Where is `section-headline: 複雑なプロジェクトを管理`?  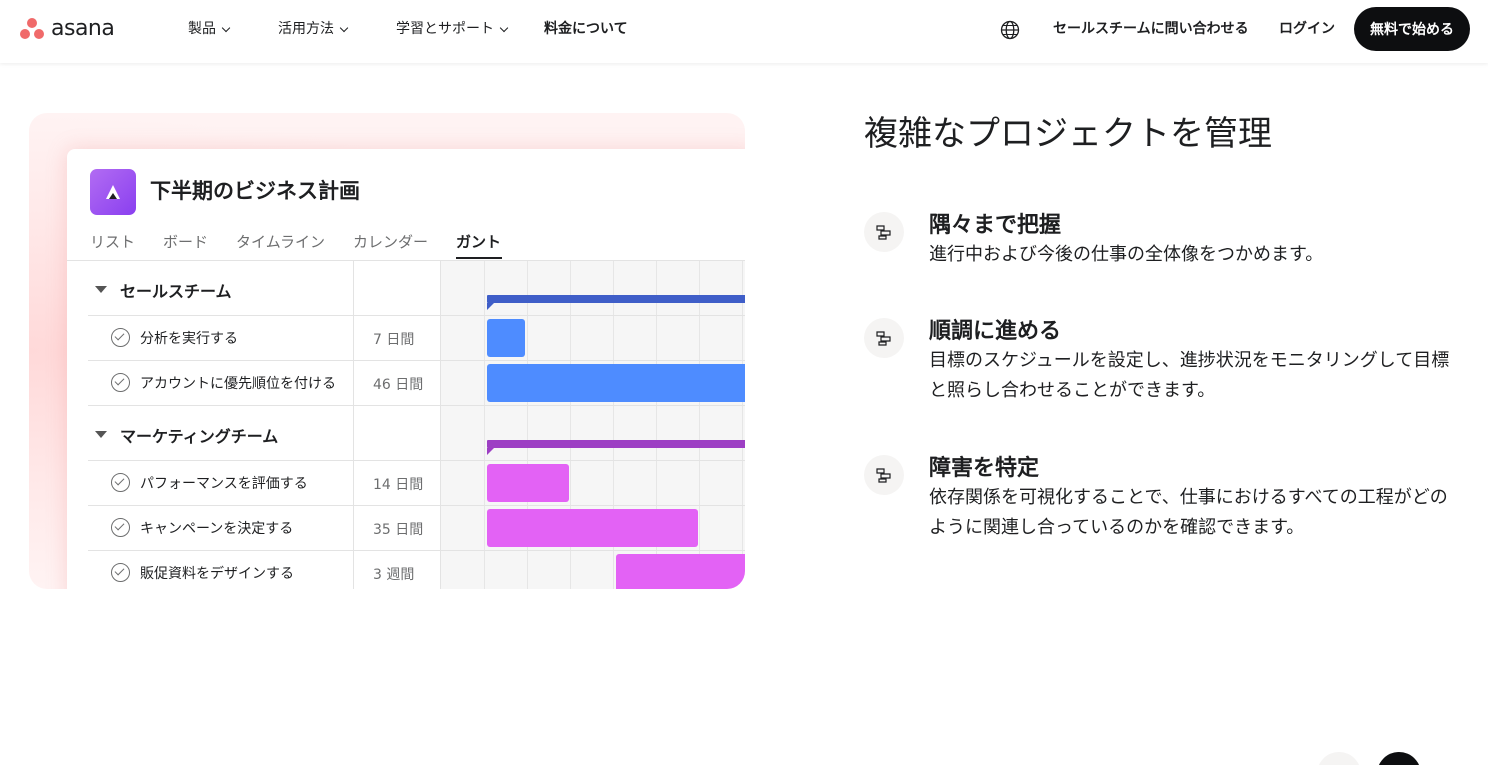
section-headline: 複雑なプロジェクトを管理 is located at coordinates (1068, 134).